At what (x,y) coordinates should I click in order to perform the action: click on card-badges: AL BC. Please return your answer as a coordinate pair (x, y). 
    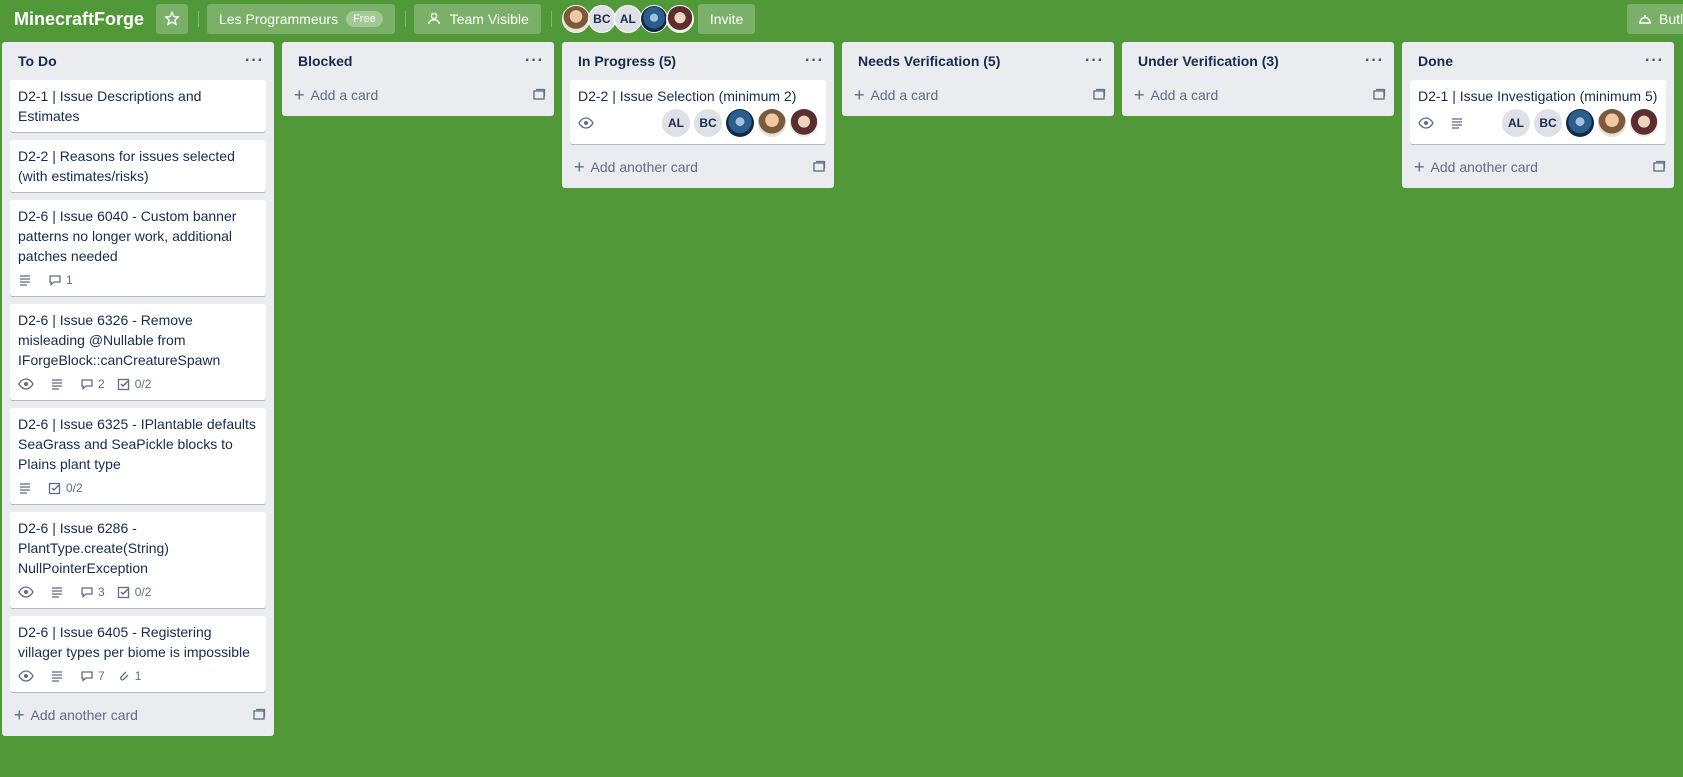
    Looking at the image, I should click on (698, 123).